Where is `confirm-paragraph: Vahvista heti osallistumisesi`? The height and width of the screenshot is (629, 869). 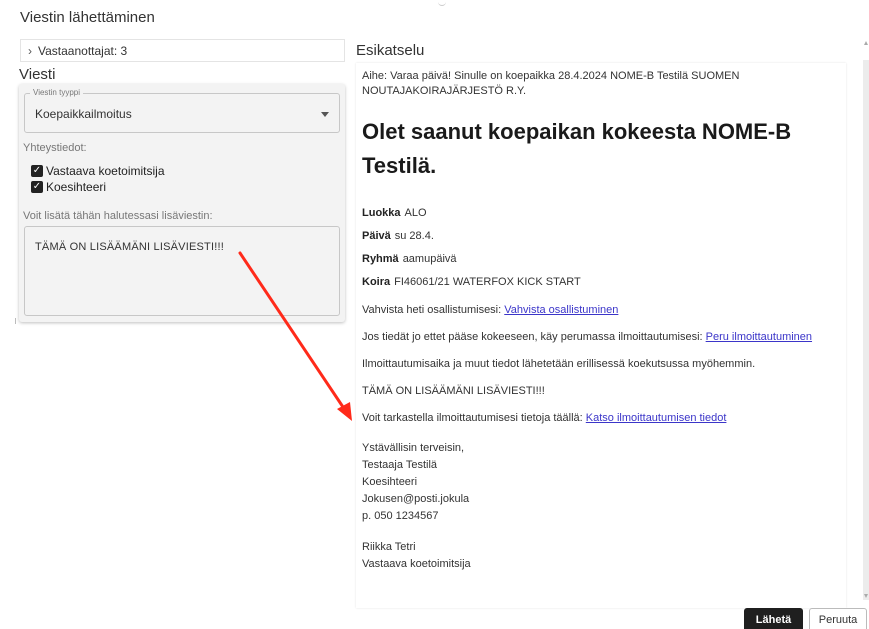
confirm-paragraph: Vahvista heti osallistumisesi is located at coordinates (490, 310).